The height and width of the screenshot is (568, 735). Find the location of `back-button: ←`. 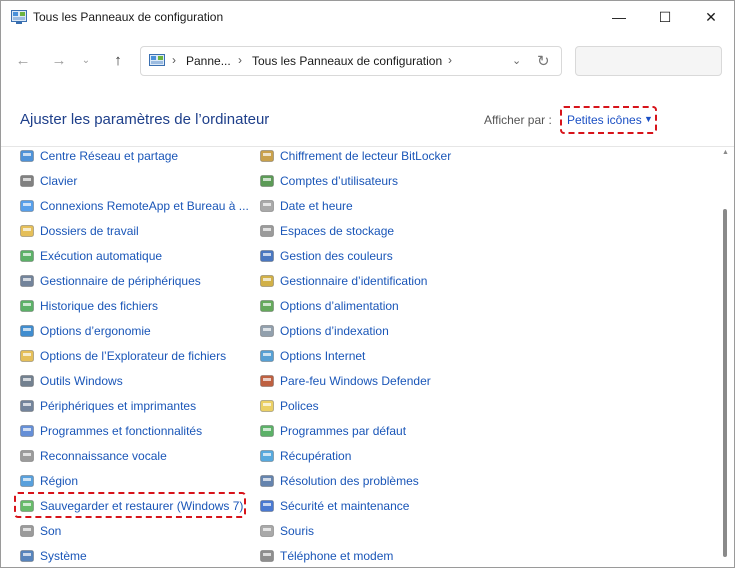

back-button: ← is located at coordinates (23, 60).